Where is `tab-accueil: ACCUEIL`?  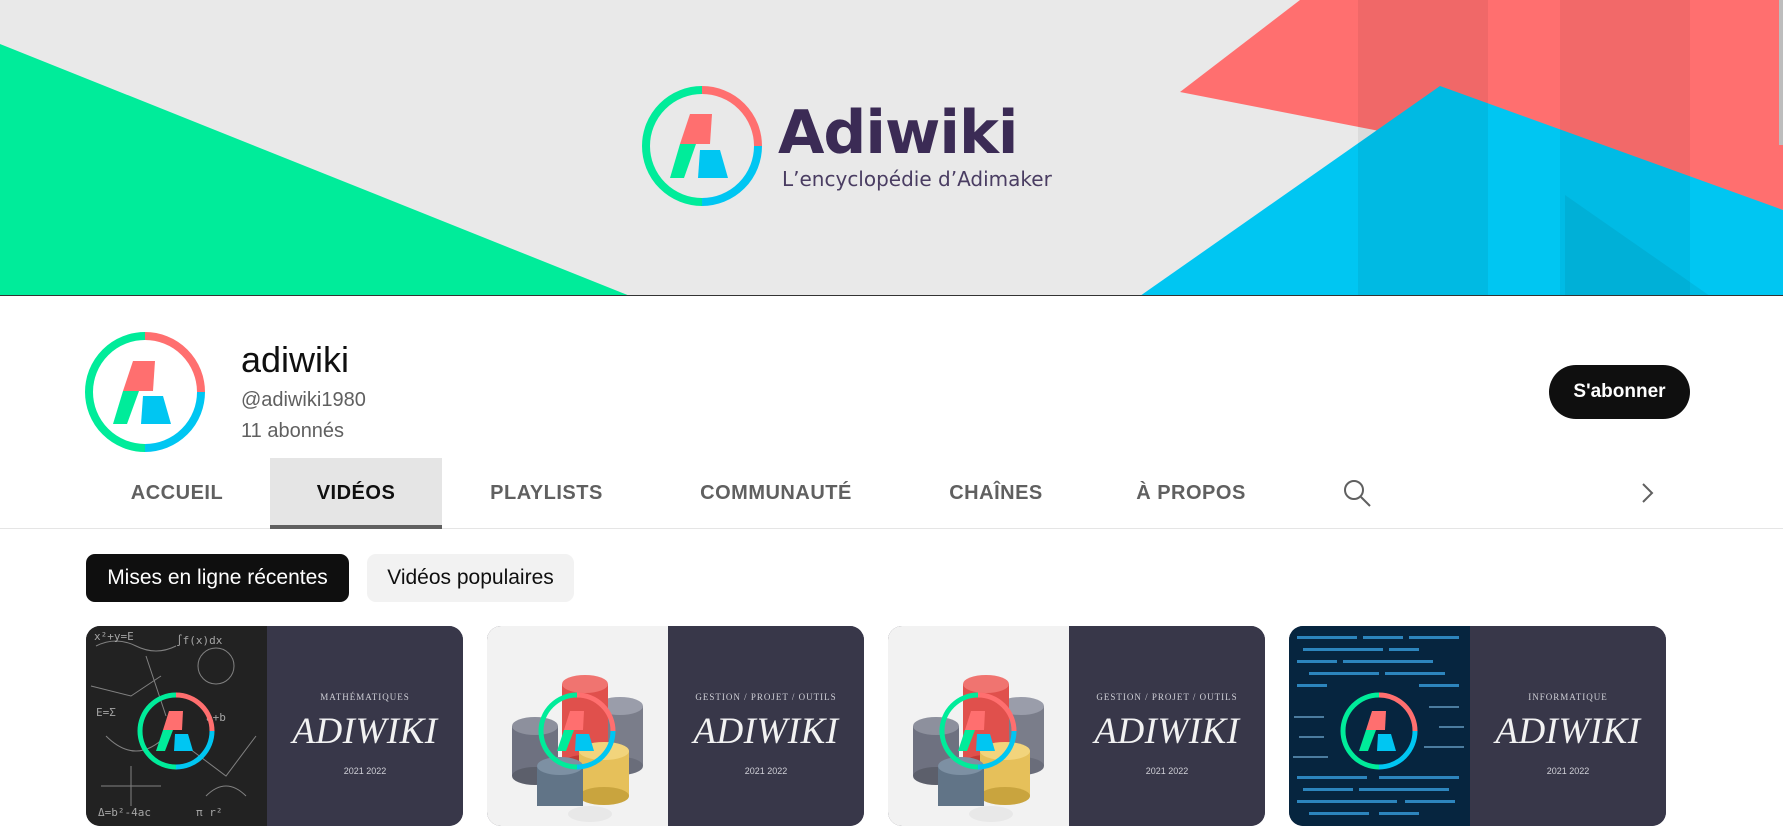 tab-accueil: ACCUEIL is located at coordinates (177, 493).